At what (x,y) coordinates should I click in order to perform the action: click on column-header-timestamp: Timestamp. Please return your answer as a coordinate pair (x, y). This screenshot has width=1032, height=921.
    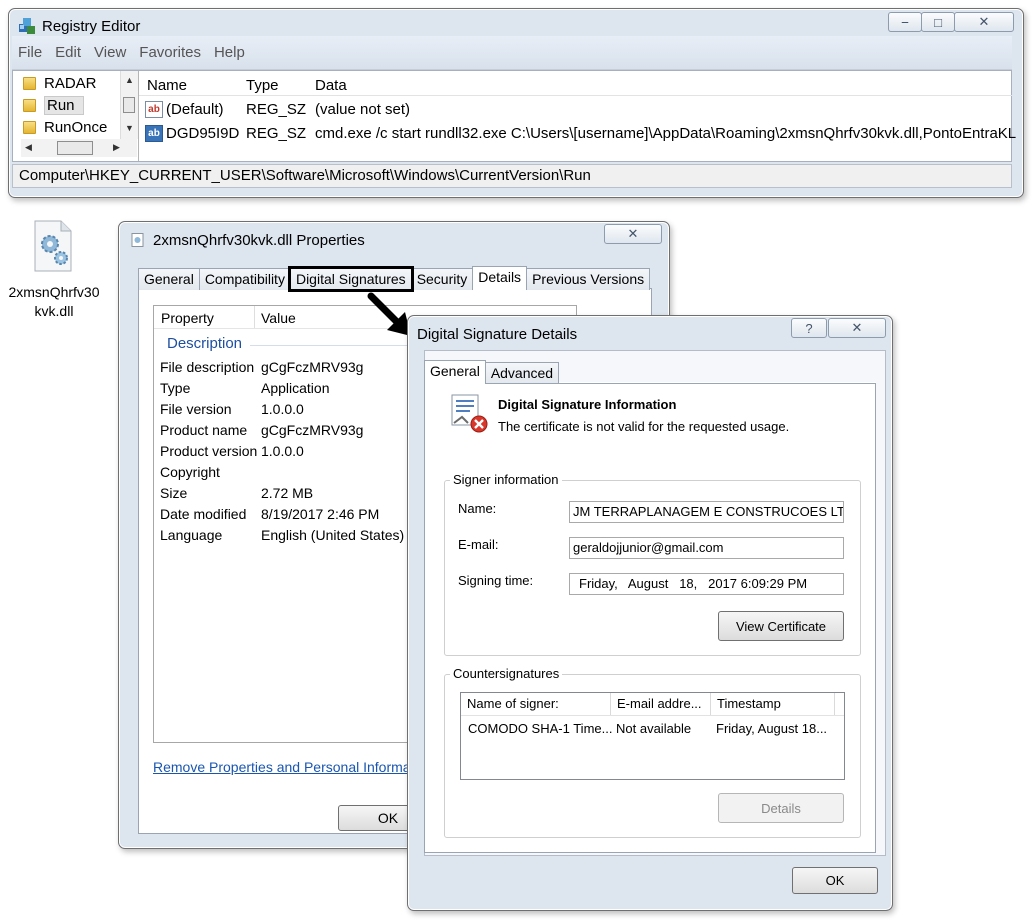
    Looking at the image, I should click on (773, 704).